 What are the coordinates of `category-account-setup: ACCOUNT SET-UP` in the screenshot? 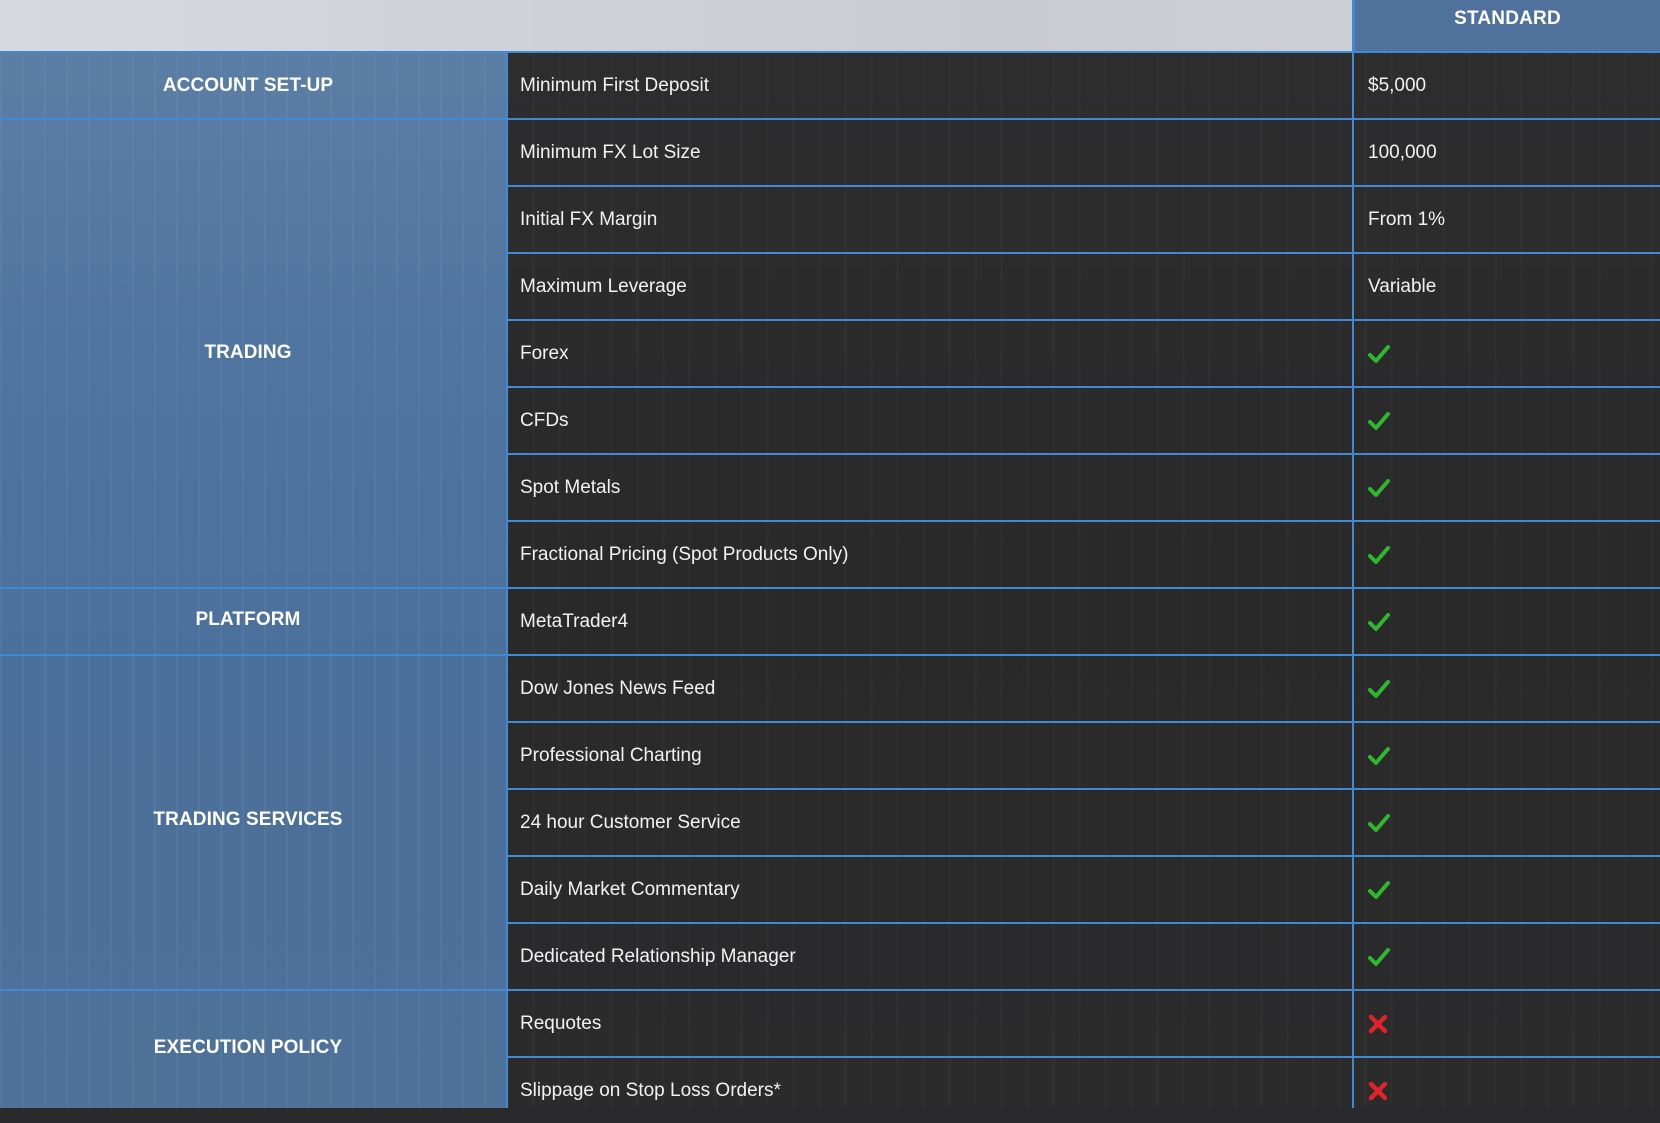 It's located at (248, 85).